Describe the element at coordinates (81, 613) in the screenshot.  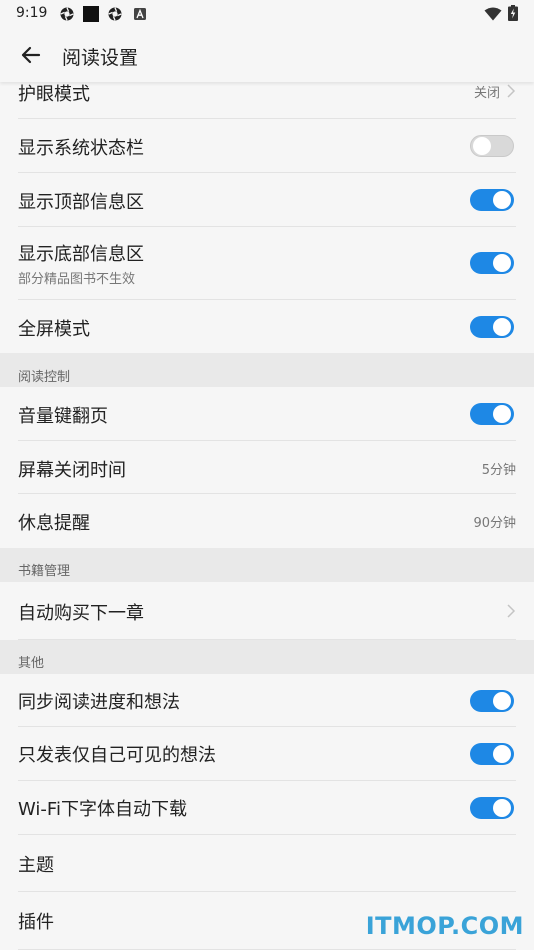
I see `setting-label: 自动购买下一章` at that location.